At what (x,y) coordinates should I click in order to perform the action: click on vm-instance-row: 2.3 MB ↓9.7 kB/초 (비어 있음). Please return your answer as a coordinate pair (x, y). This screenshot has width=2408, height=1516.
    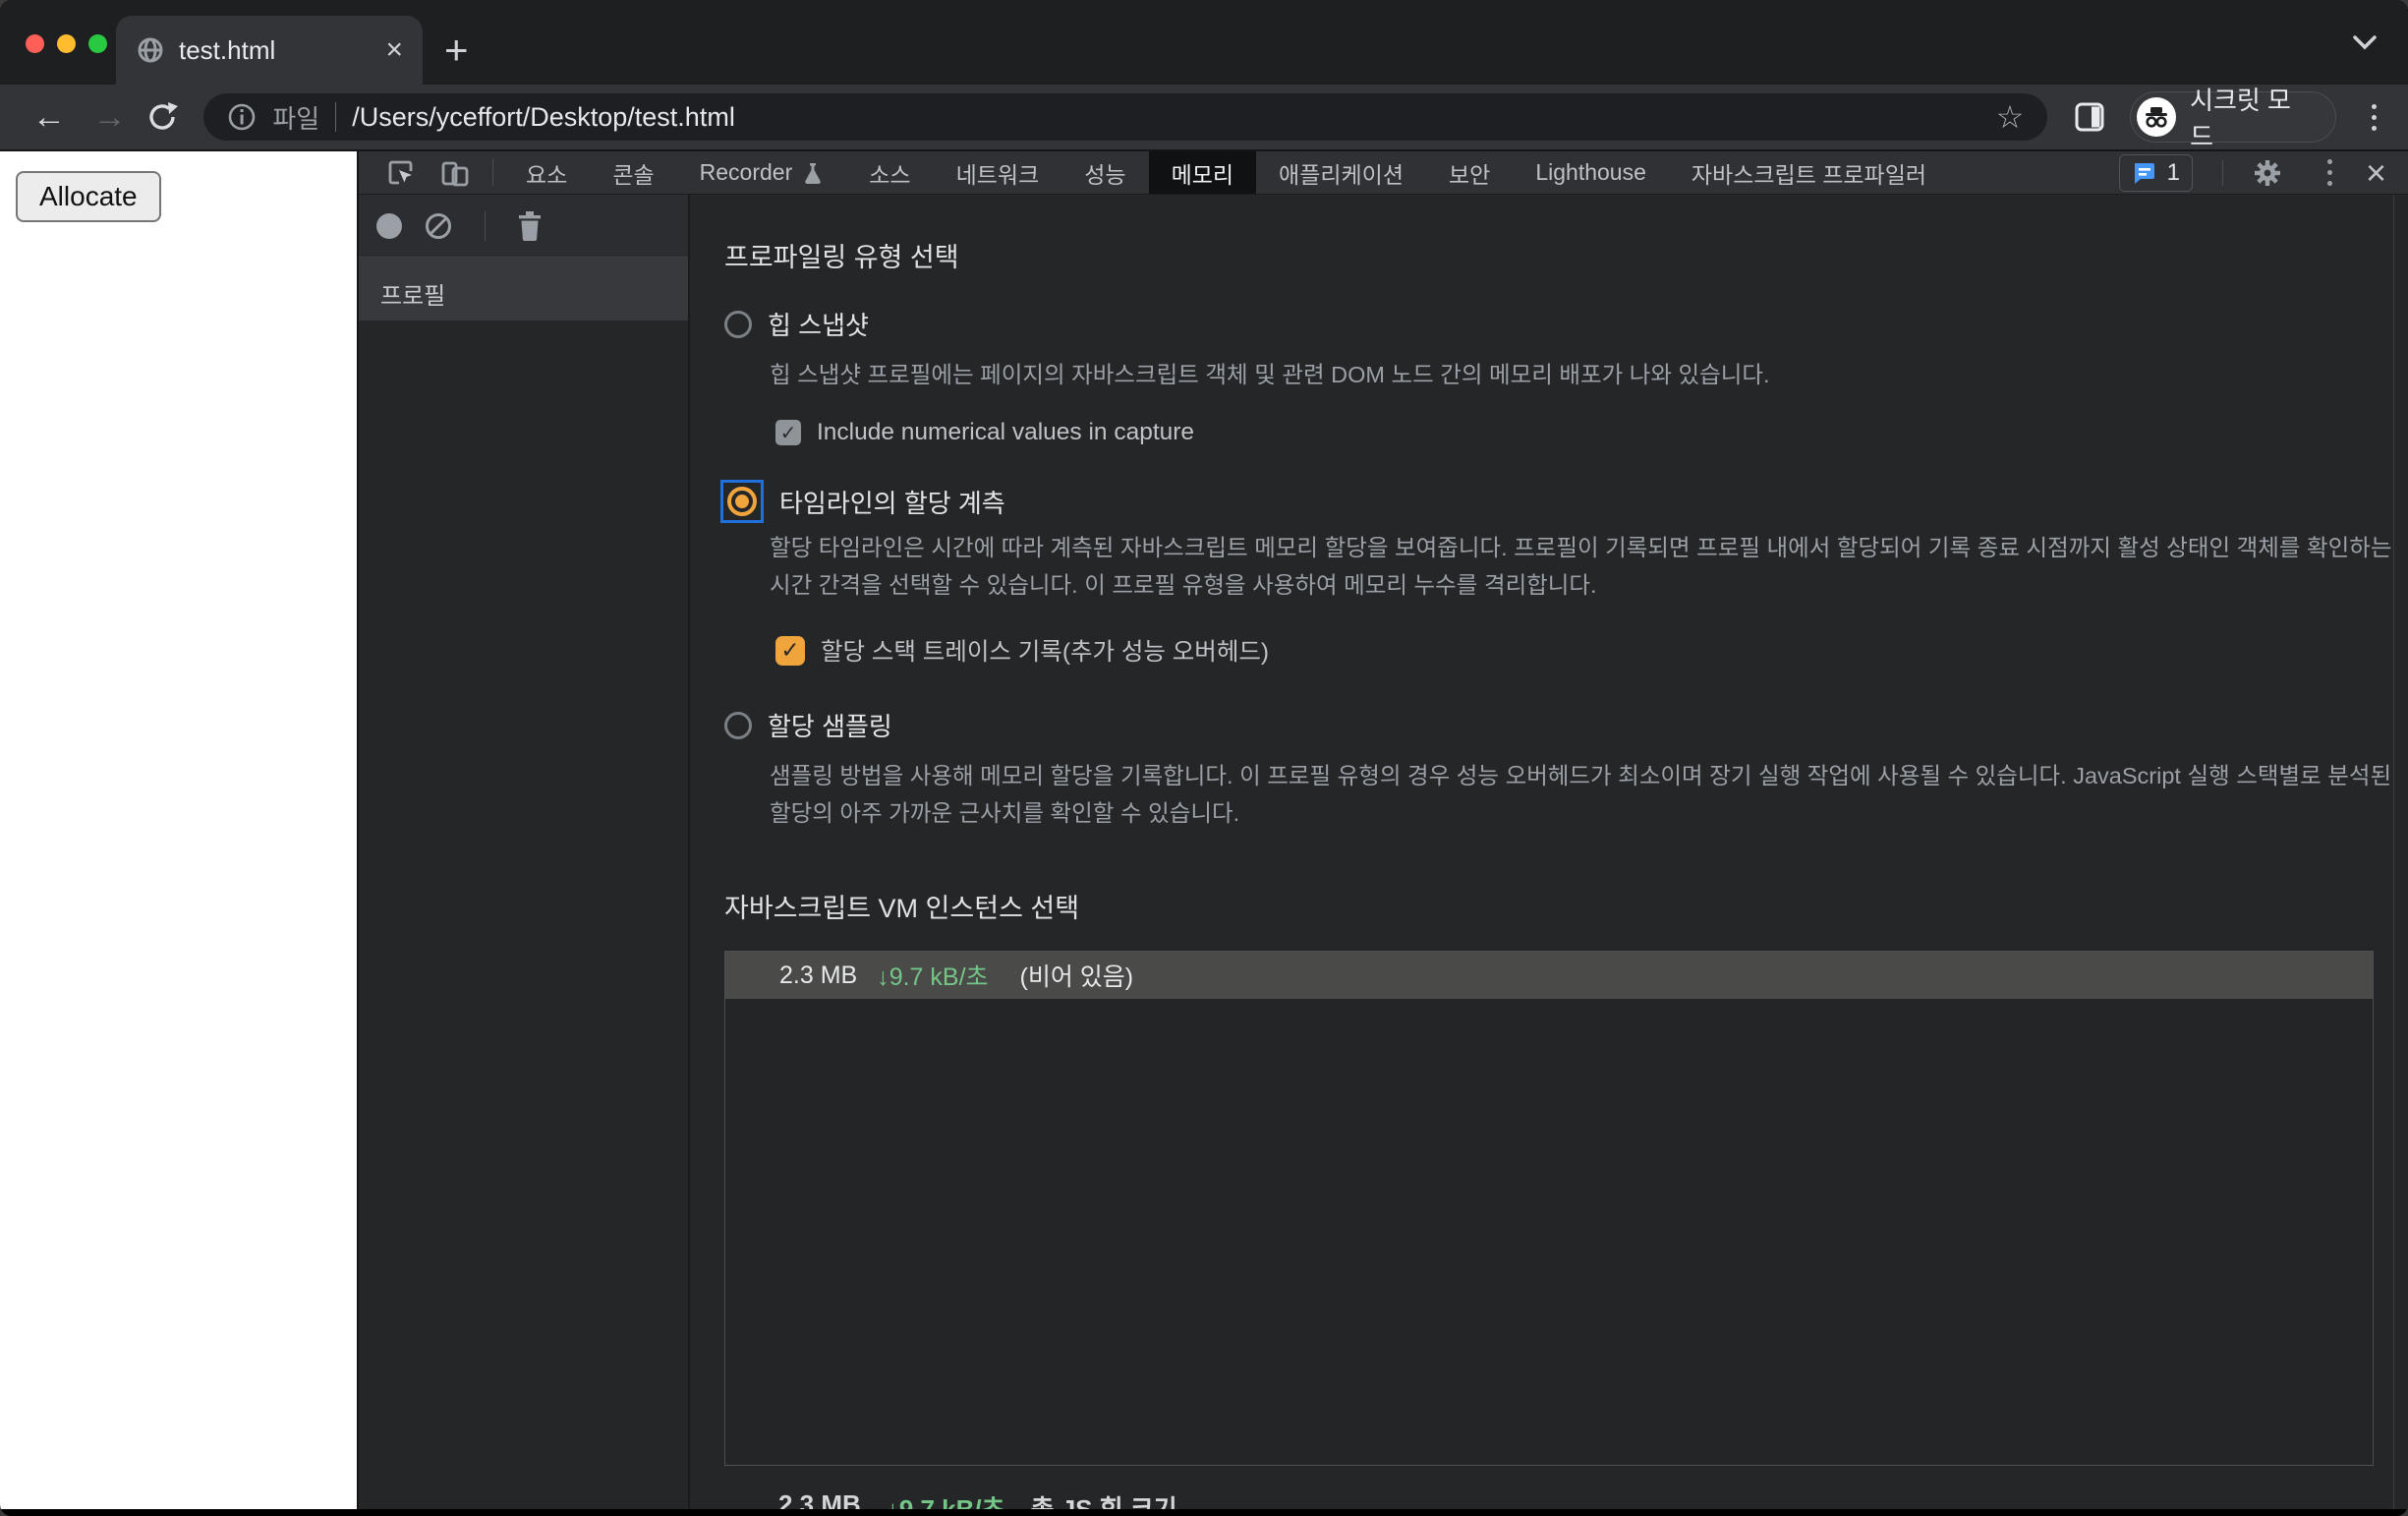
    Looking at the image, I should click on (1549, 975).